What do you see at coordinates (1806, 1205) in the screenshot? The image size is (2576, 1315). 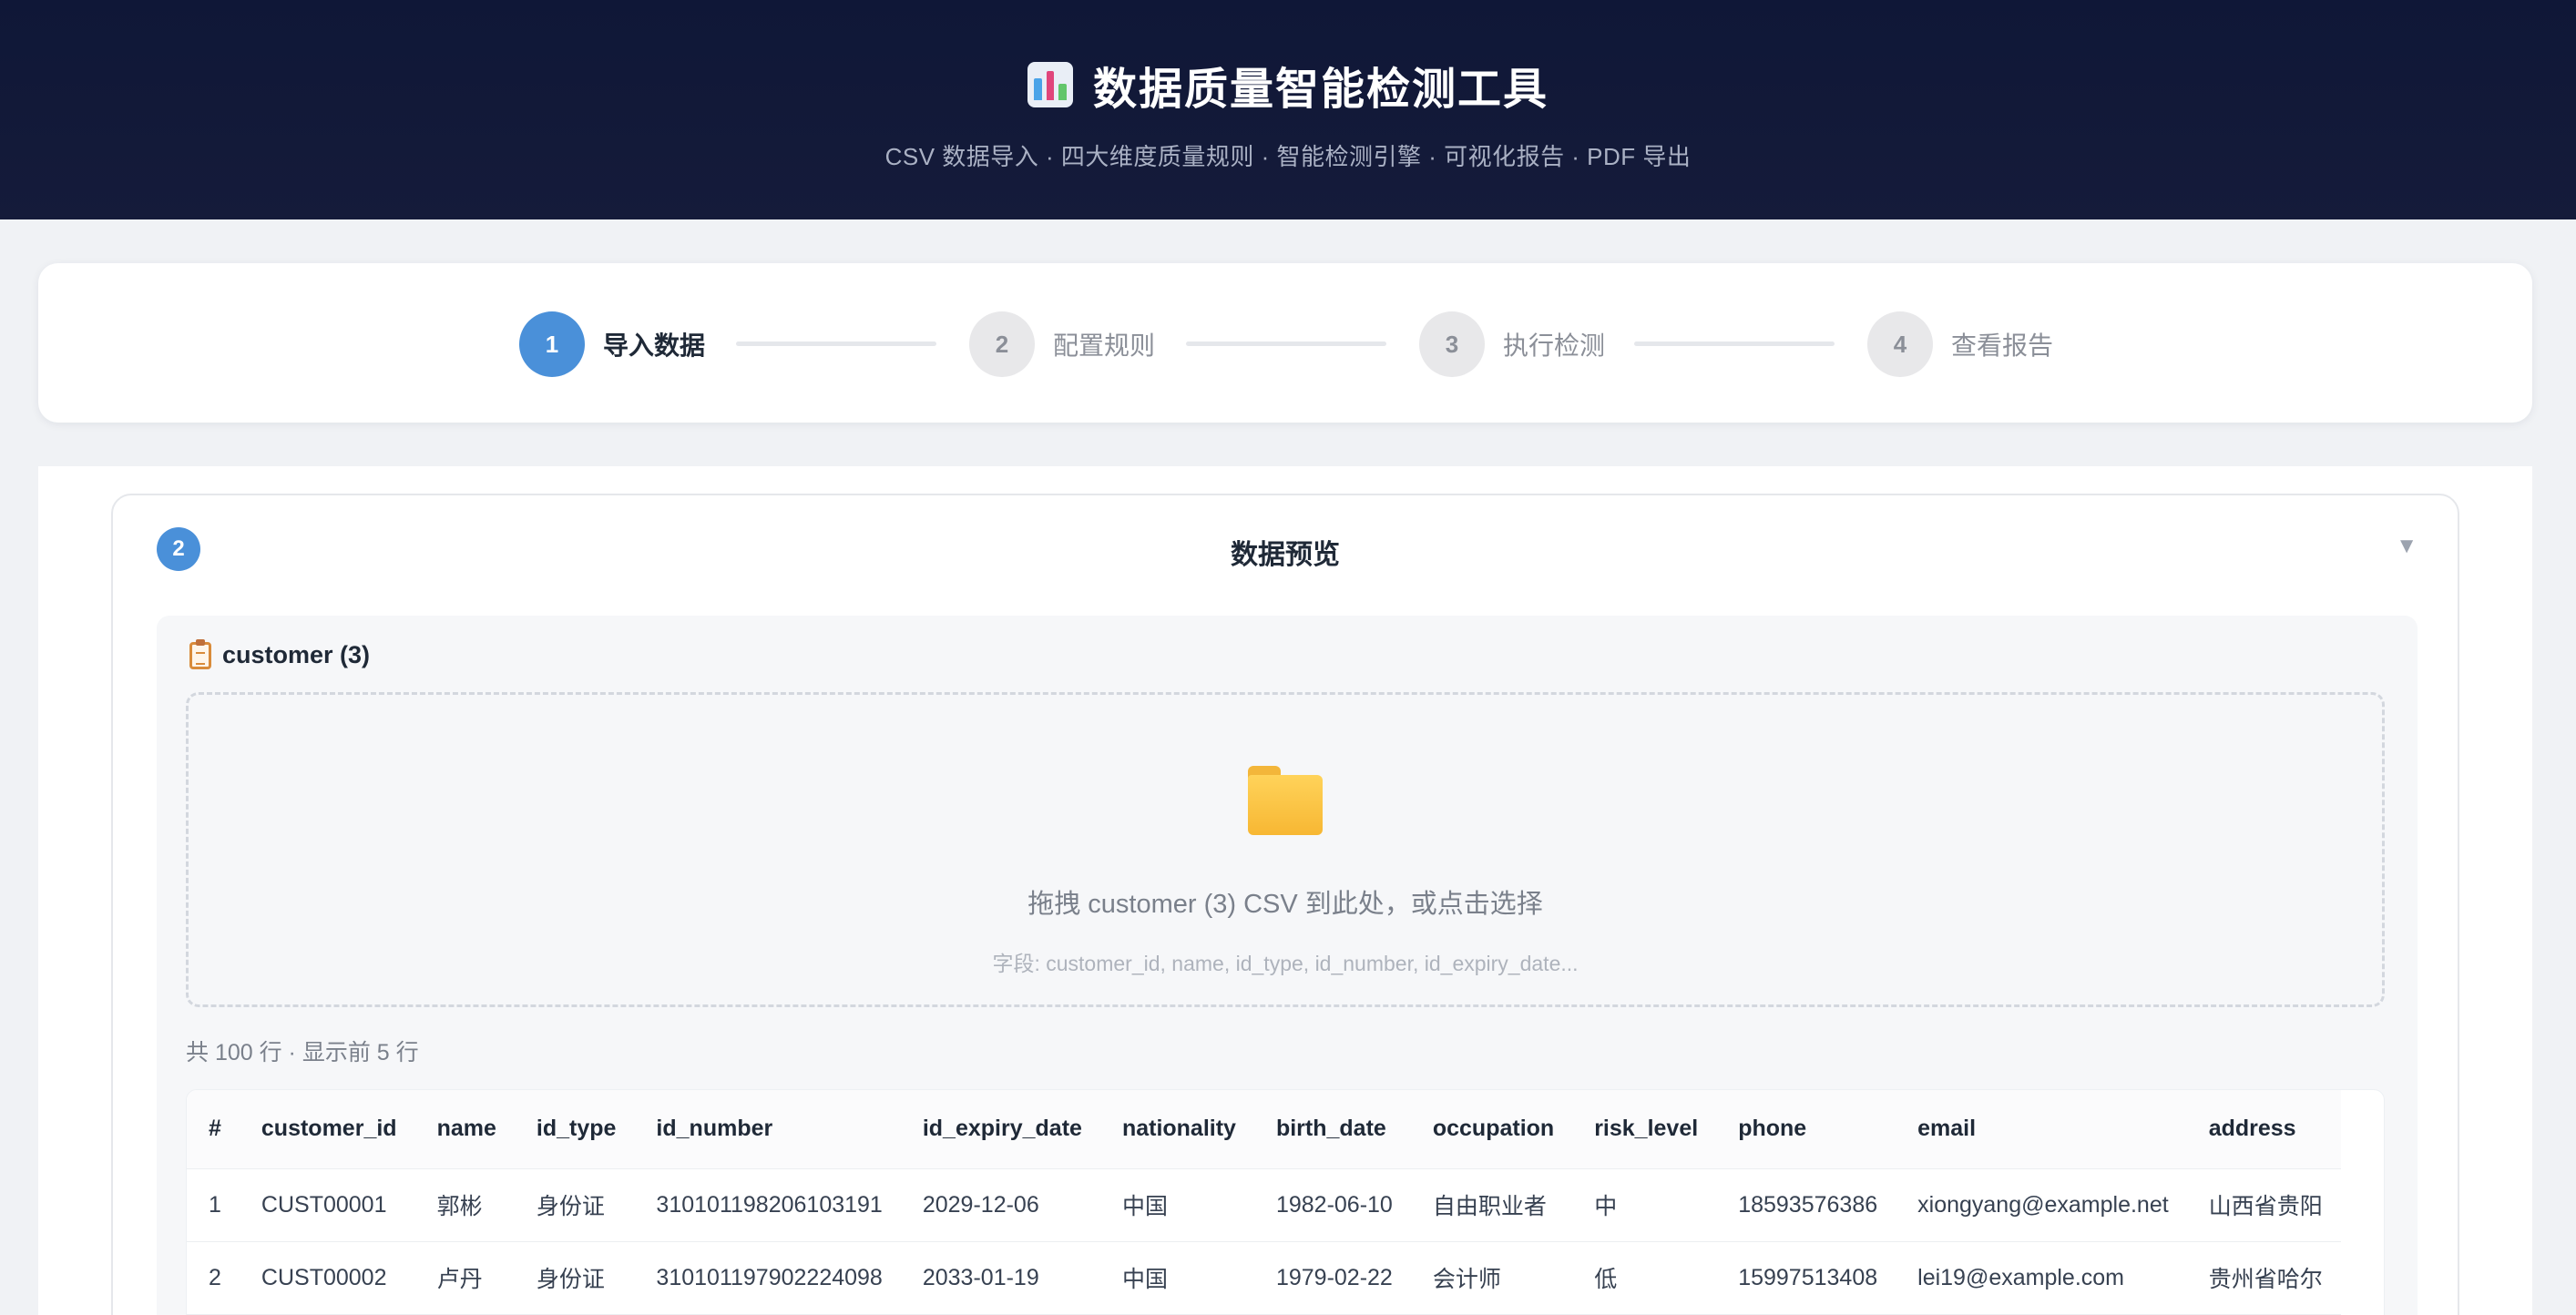 I see `table-cell: 18593576386` at bounding box center [1806, 1205].